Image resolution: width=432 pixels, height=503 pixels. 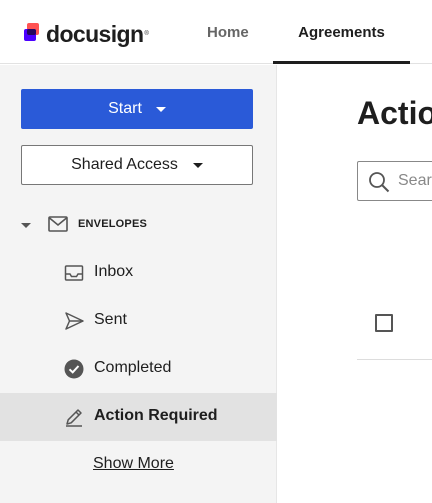 I want to click on inbox-icon, so click(x=74, y=273).